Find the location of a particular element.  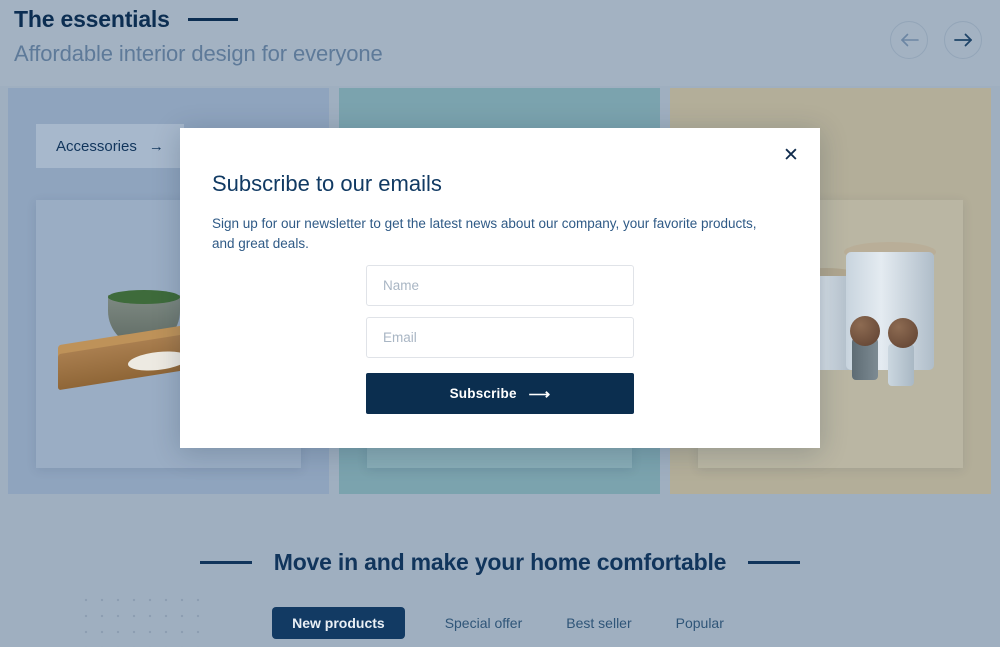

section-heading: Move in and make your home comfortable is located at coordinates (500, 562).